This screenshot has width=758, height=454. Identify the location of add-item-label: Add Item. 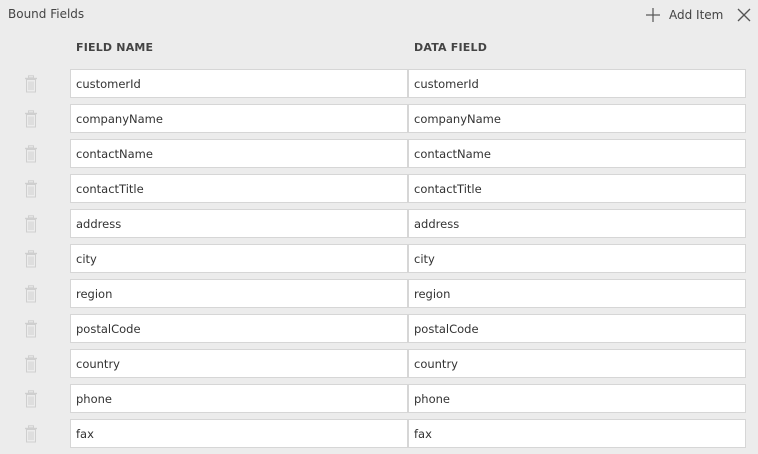
(696, 15).